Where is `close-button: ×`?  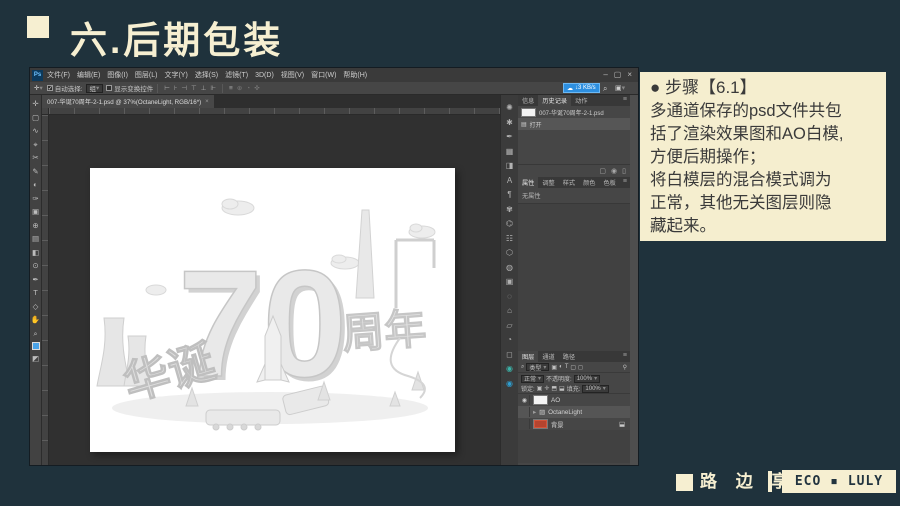 close-button: × is located at coordinates (629, 74).